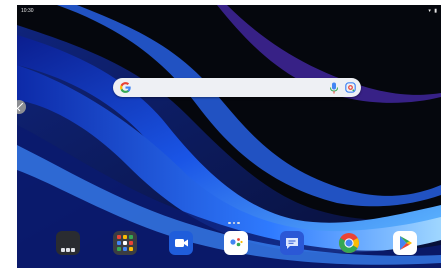  I want to click on chrome-icon, so click(349, 243).